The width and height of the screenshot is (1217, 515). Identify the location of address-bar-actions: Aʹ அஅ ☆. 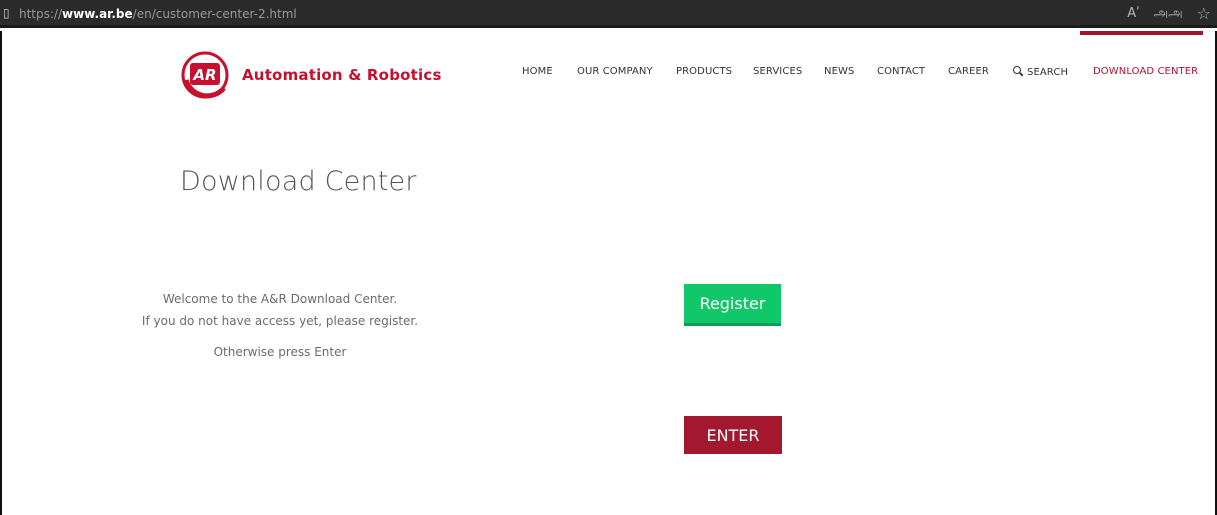
(1169, 13).